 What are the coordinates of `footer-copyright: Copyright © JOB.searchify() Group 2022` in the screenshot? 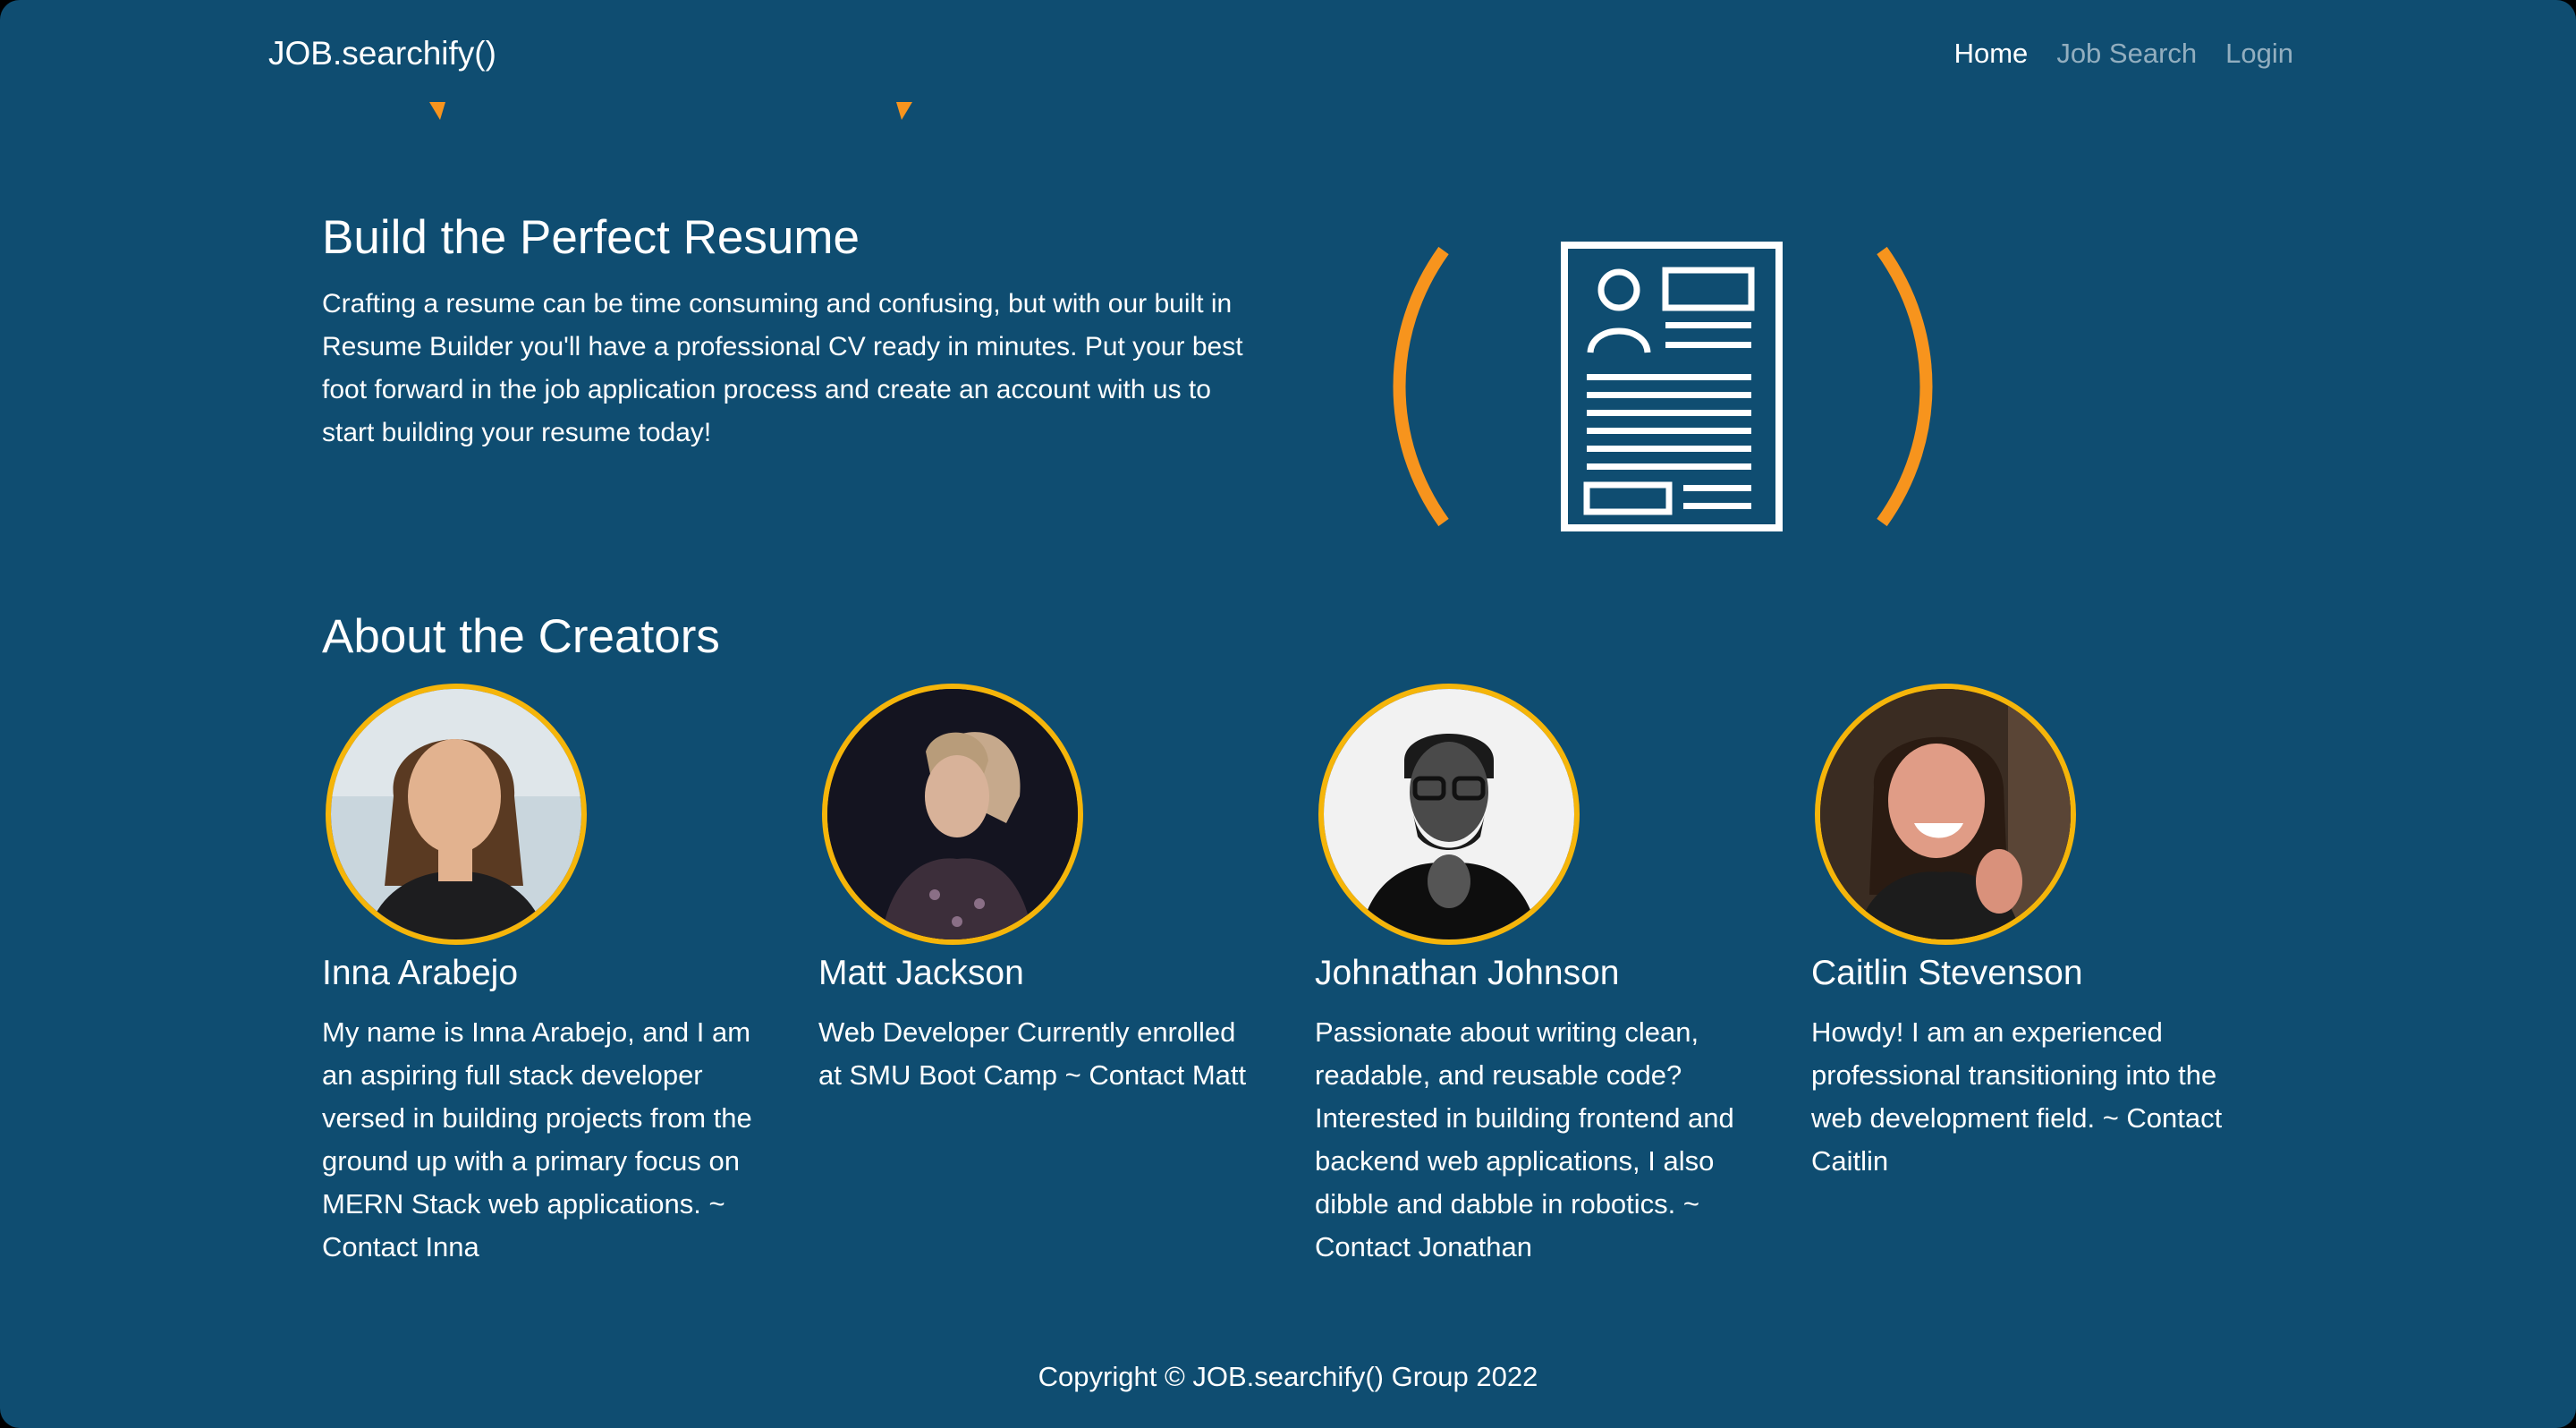 It's located at (1288, 1376).